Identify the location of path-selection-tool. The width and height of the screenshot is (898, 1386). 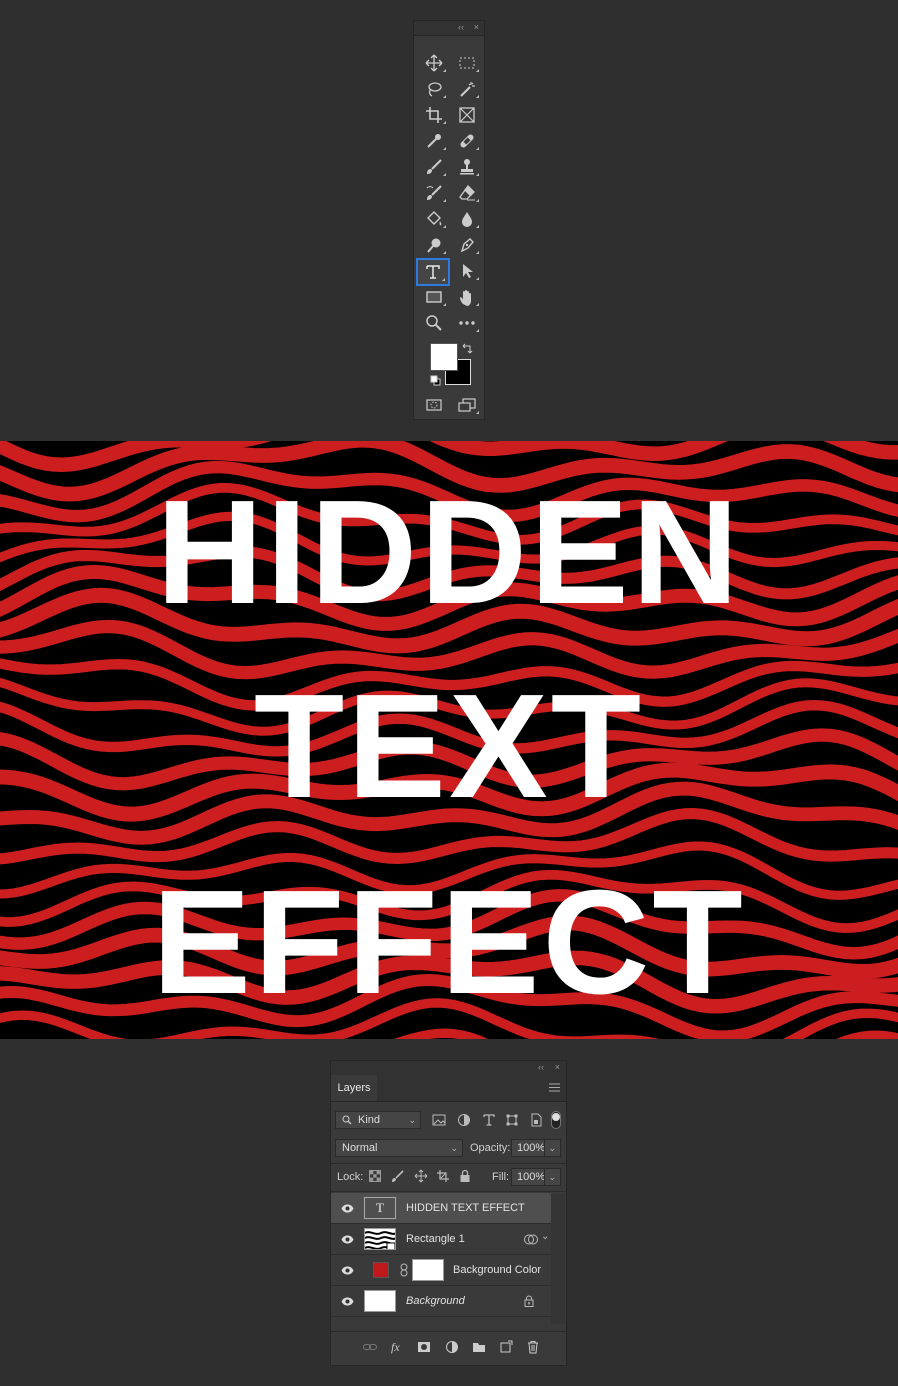
(467, 271).